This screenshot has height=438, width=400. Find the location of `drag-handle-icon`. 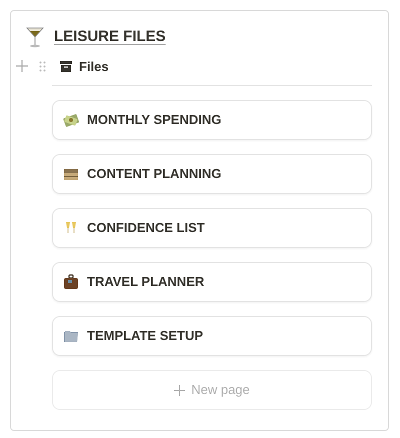

drag-handle-icon is located at coordinates (42, 66).